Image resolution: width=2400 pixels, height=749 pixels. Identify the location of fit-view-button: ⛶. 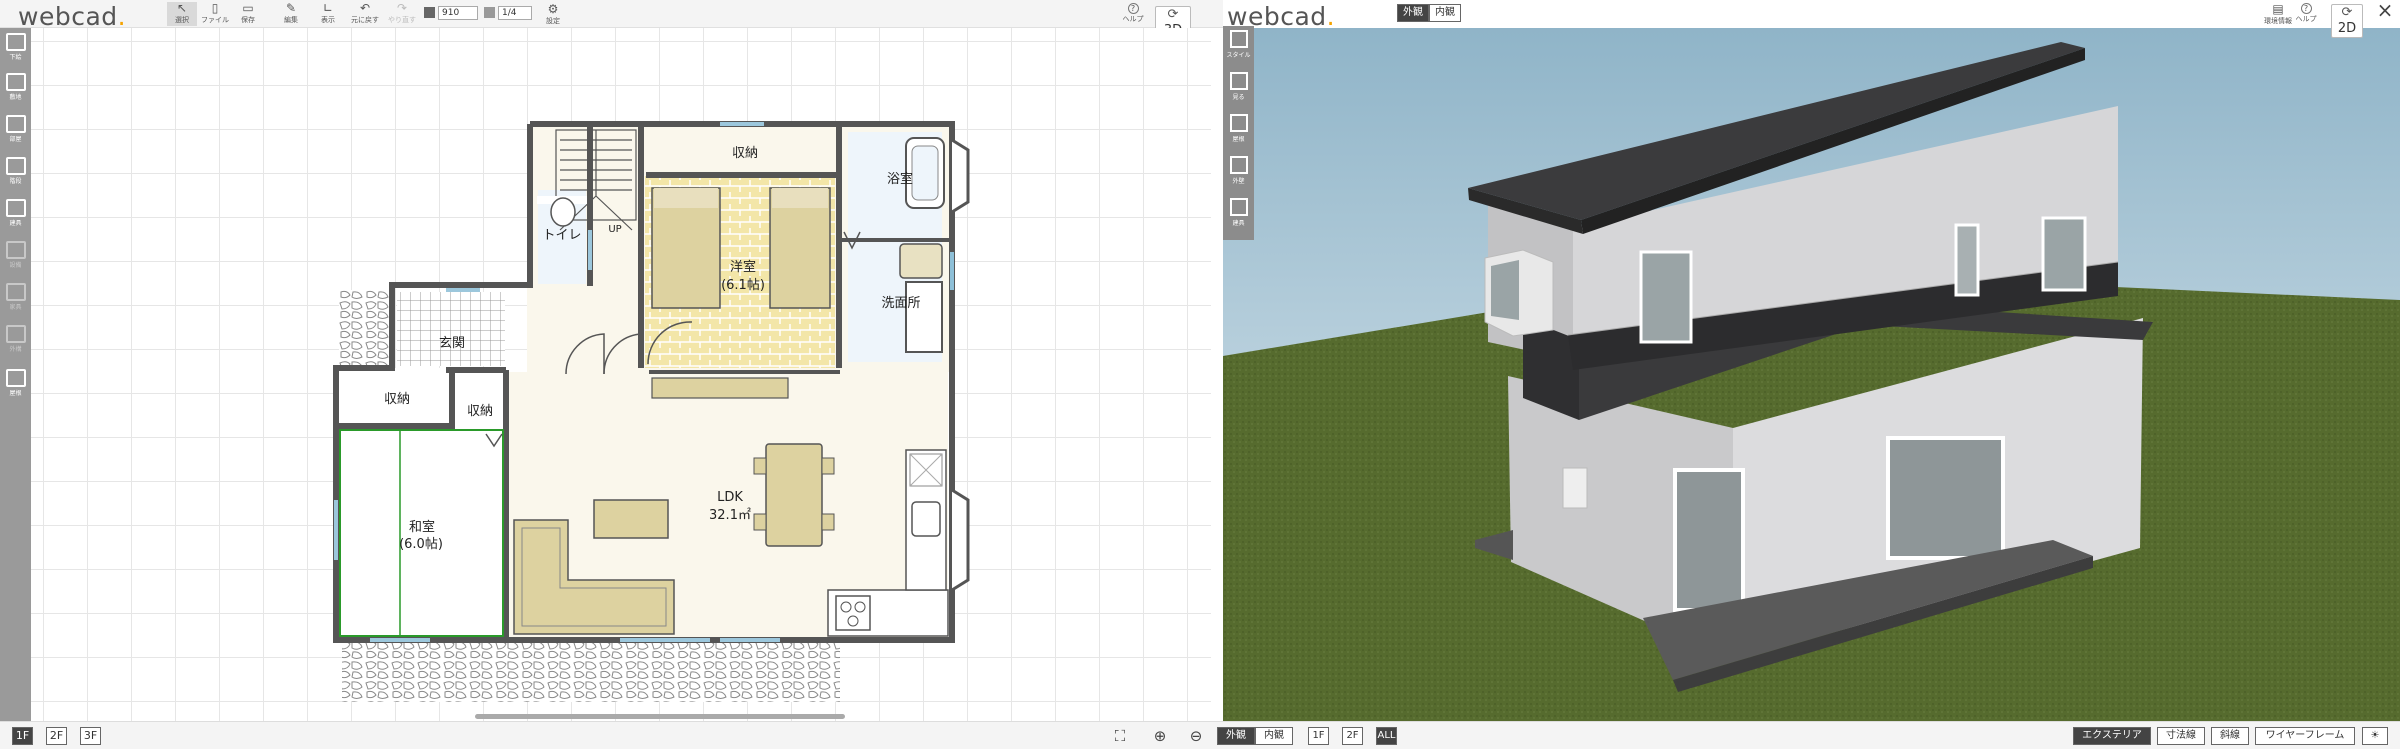
(1120, 736).